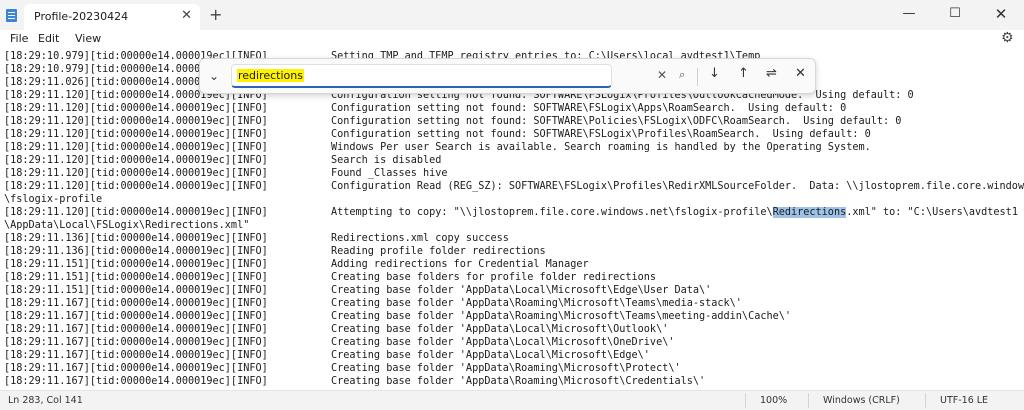 The image size is (1024, 410). What do you see at coordinates (11, 15) in the screenshot?
I see `notepad-icon` at bounding box center [11, 15].